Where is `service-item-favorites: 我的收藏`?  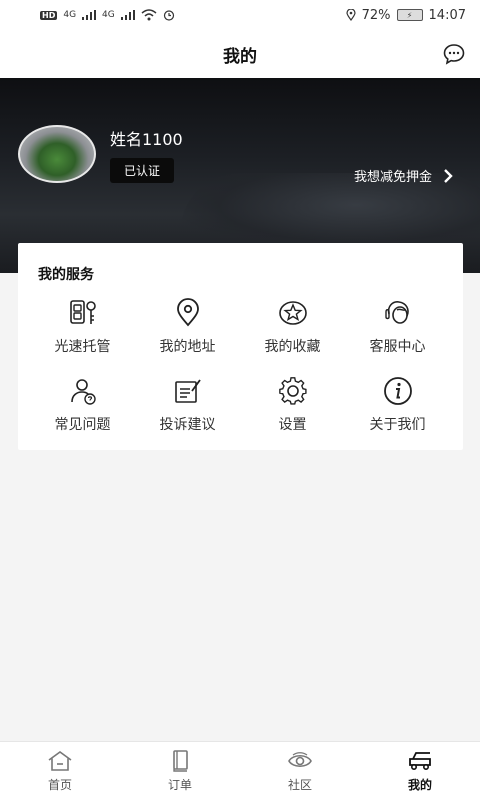
service-item-favorites: 我的收藏 is located at coordinates (292, 327).